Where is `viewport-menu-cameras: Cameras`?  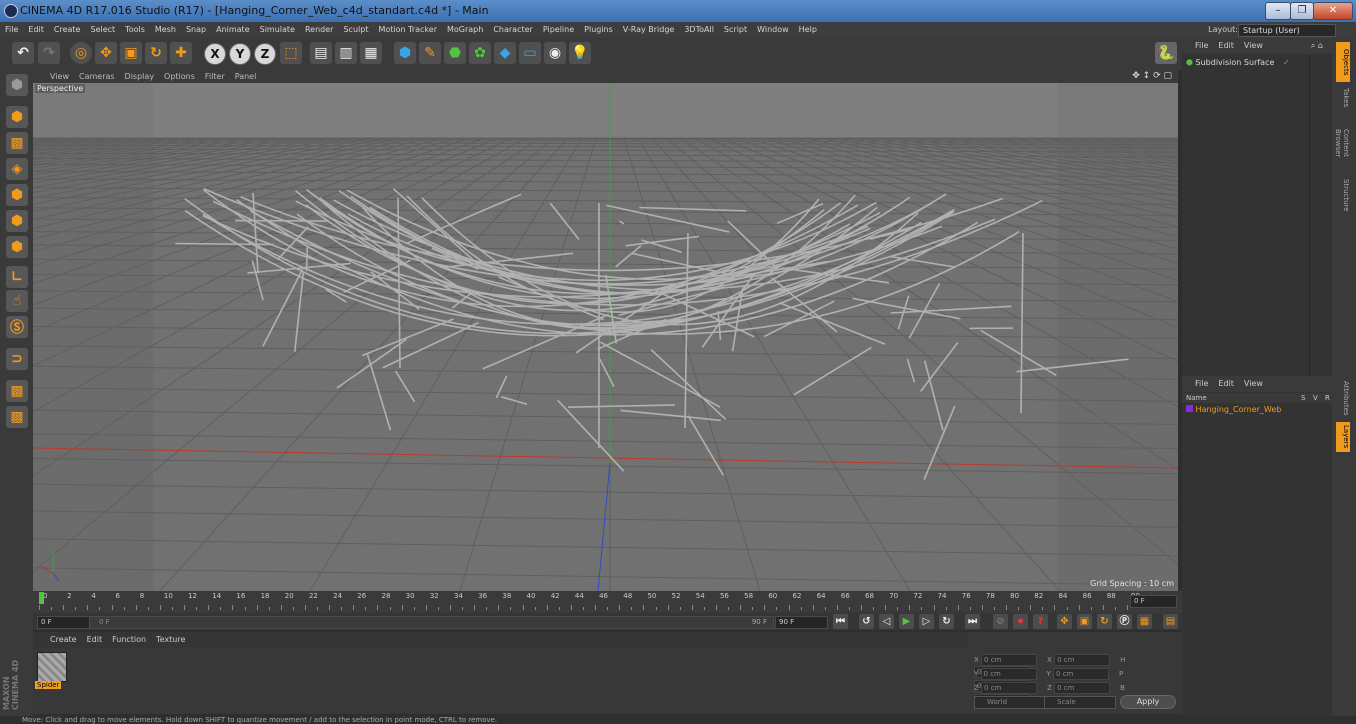
viewport-menu-cameras: Cameras is located at coordinates (97, 76).